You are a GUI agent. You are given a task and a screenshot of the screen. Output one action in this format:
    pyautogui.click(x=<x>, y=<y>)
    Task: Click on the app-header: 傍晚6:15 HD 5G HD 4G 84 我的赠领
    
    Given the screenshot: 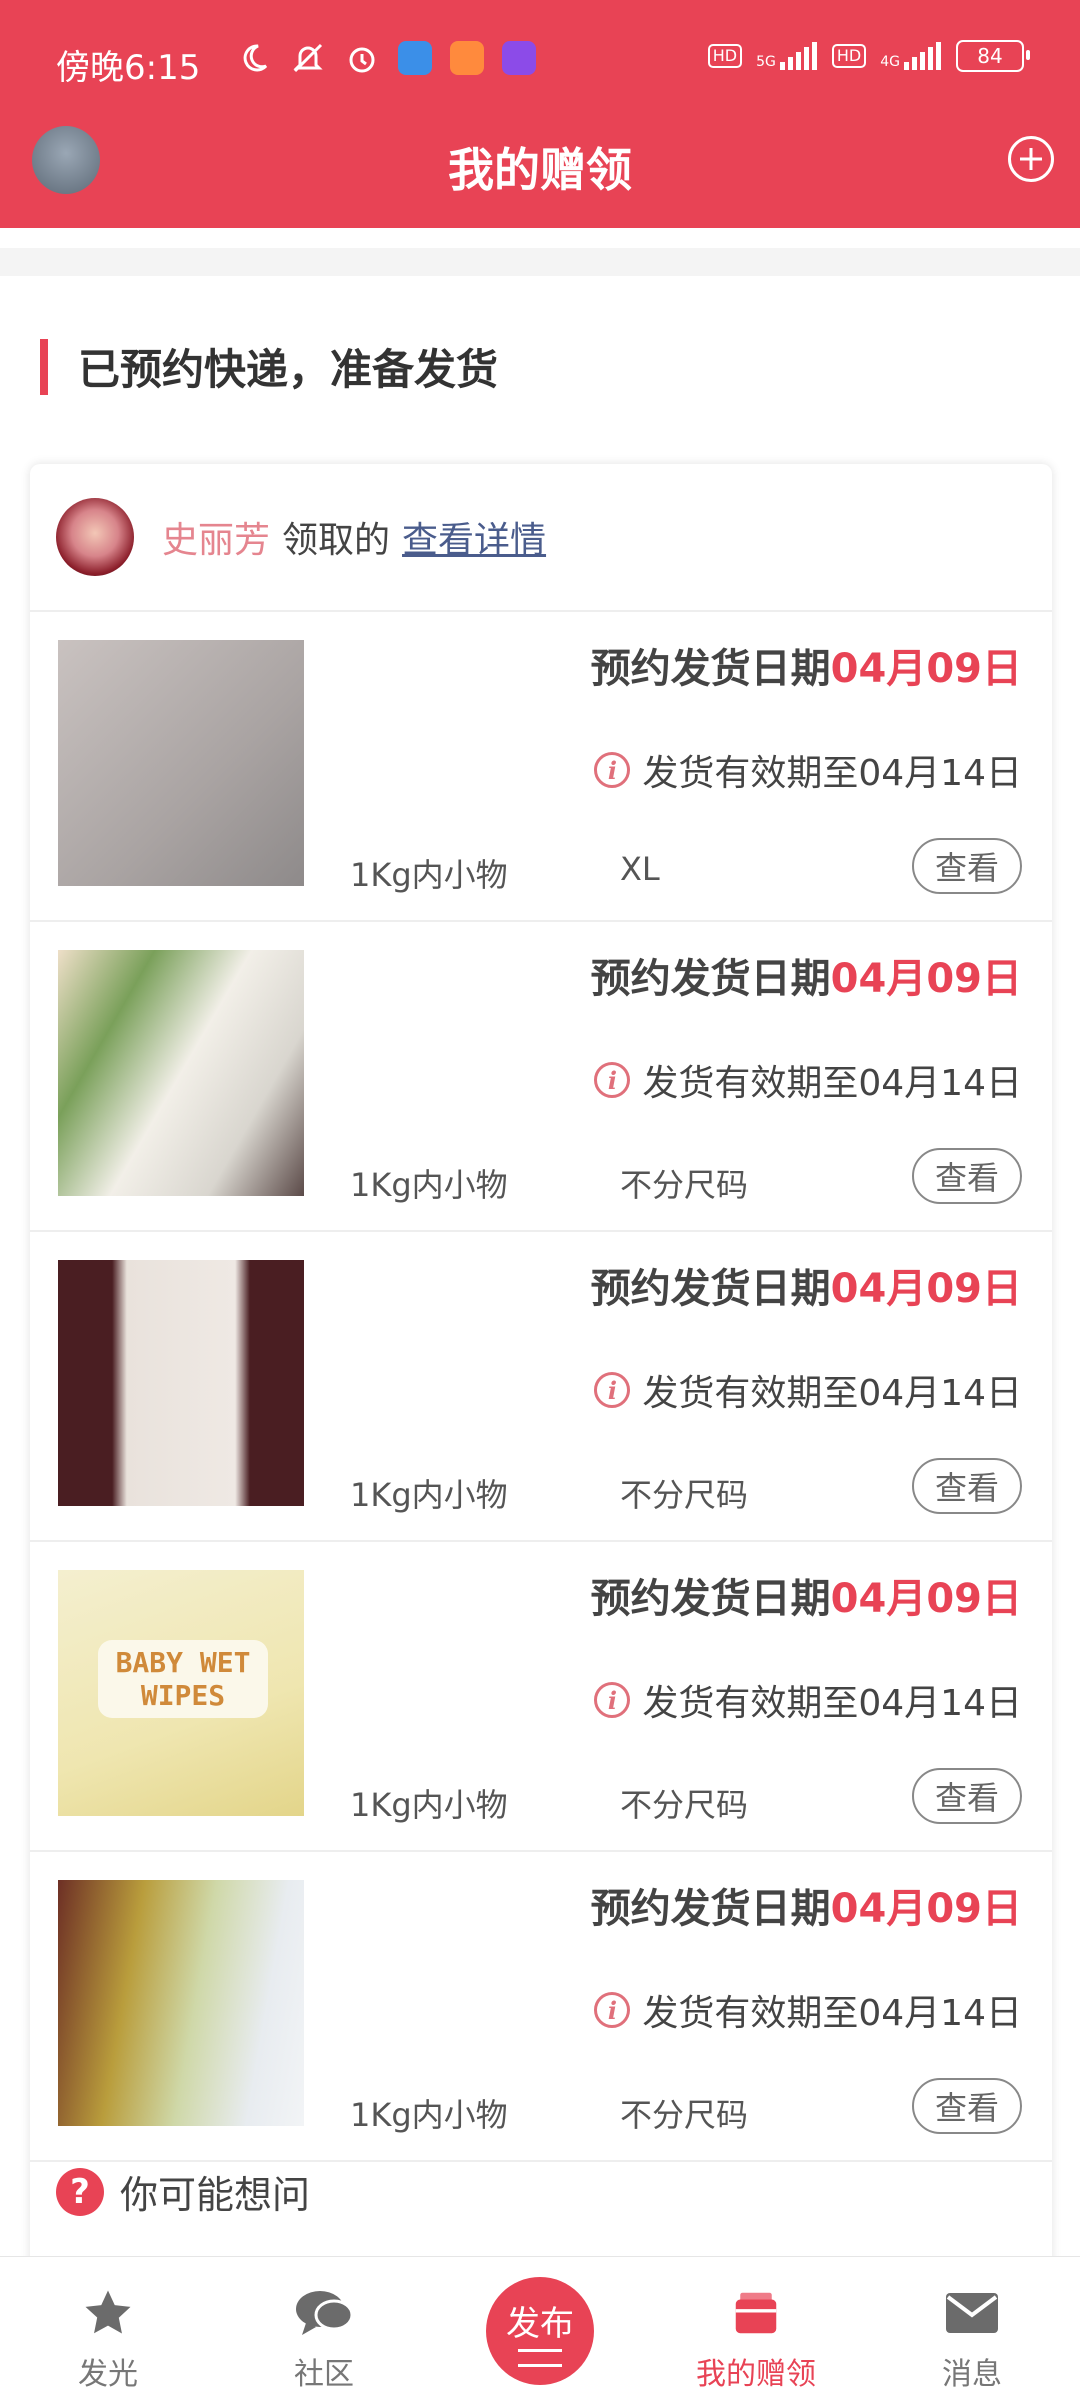 What is the action you would take?
    pyautogui.click(x=540, y=114)
    